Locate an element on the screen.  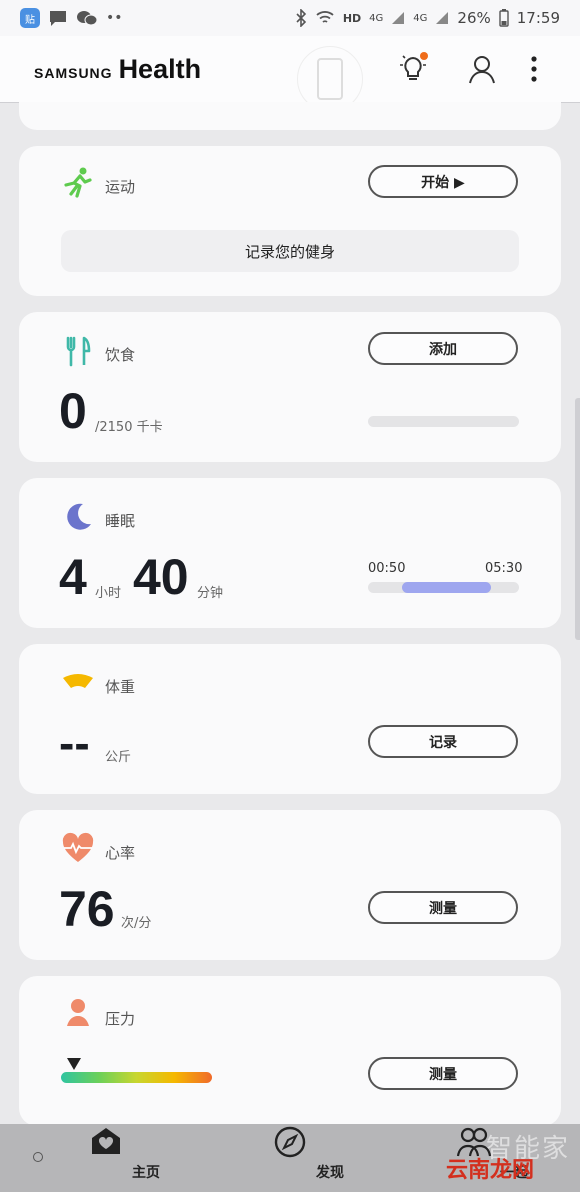
bluetooth-icon is located at coordinates (301, 18).